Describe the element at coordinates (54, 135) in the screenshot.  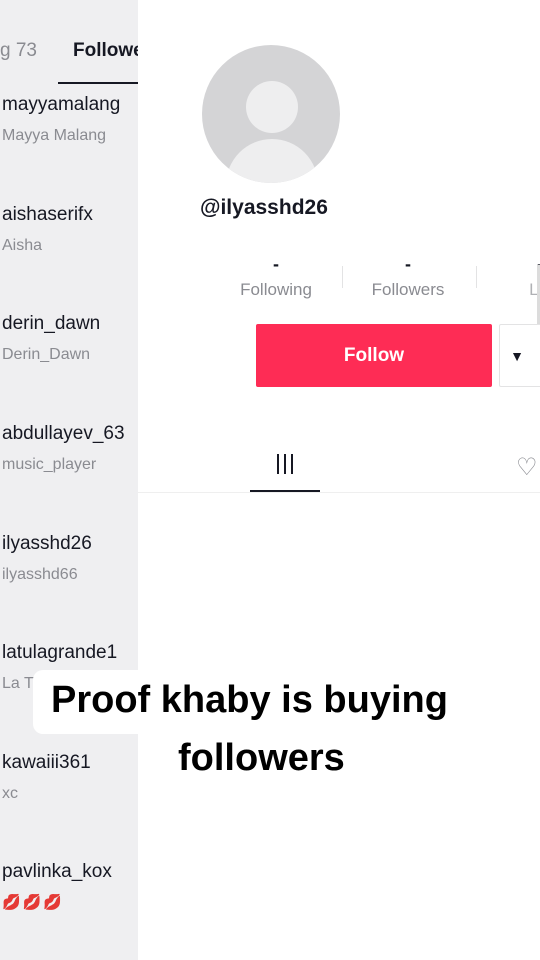
I see `display-name: Mayya Malang` at that location.